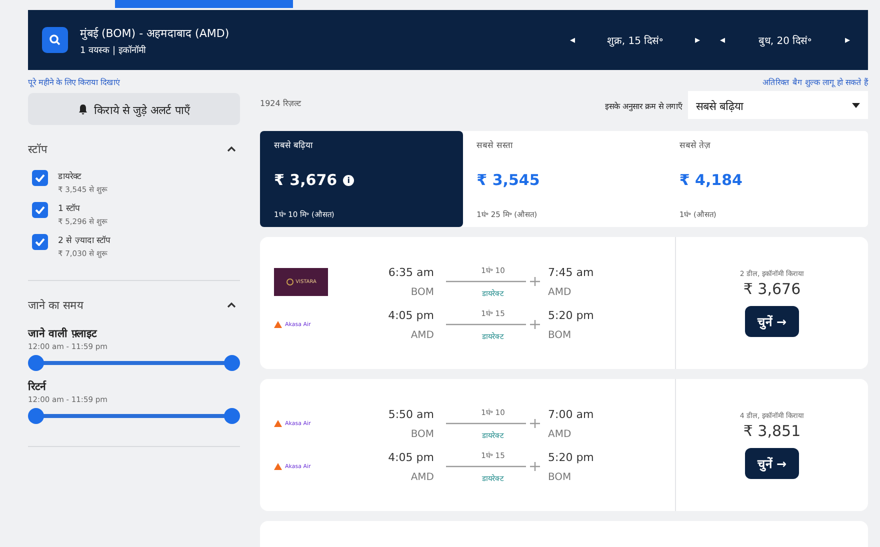 Image resolution: width=880 pixels, height=547 pixels. I want to click on ring-icon, so click(290, 282).